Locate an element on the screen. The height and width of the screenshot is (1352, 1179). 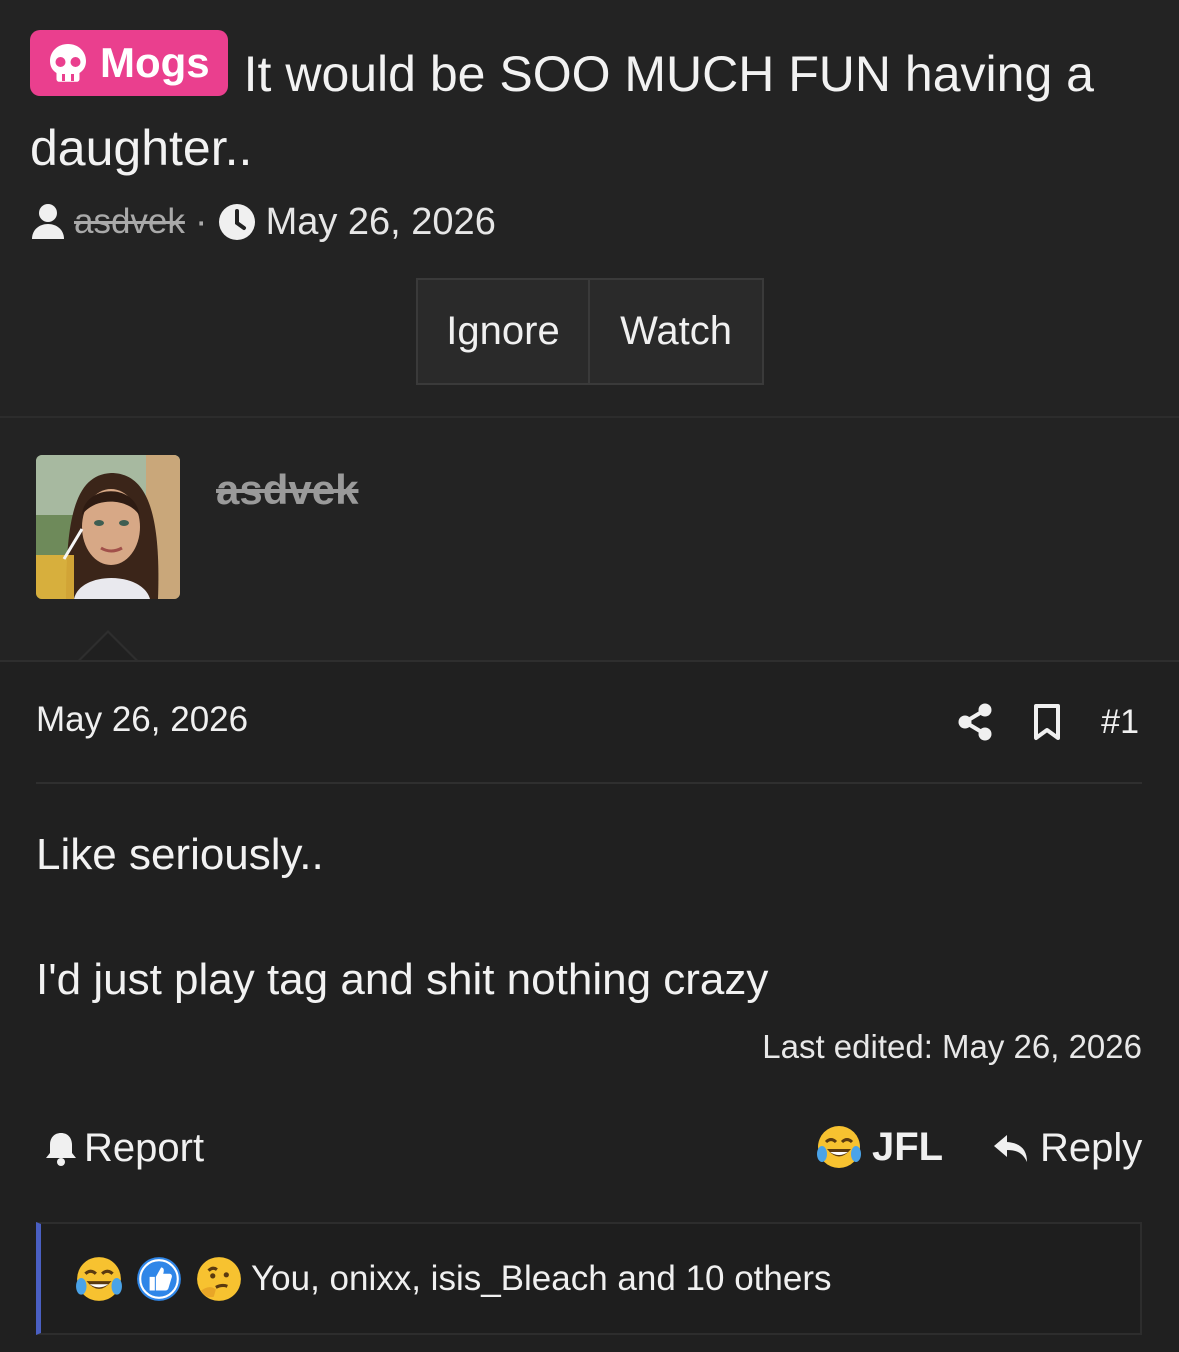
bookmark-icon is located at coordinates (1047, 722).